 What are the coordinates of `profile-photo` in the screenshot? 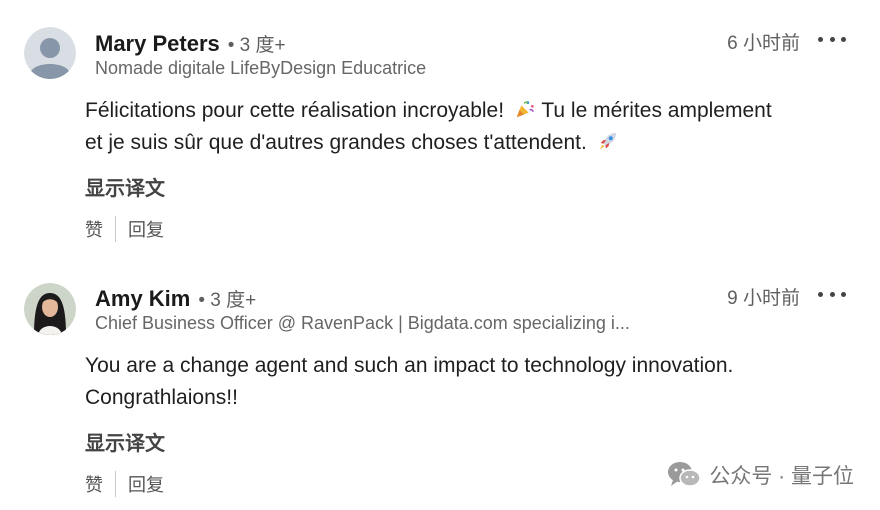 It's located at (50, 309).